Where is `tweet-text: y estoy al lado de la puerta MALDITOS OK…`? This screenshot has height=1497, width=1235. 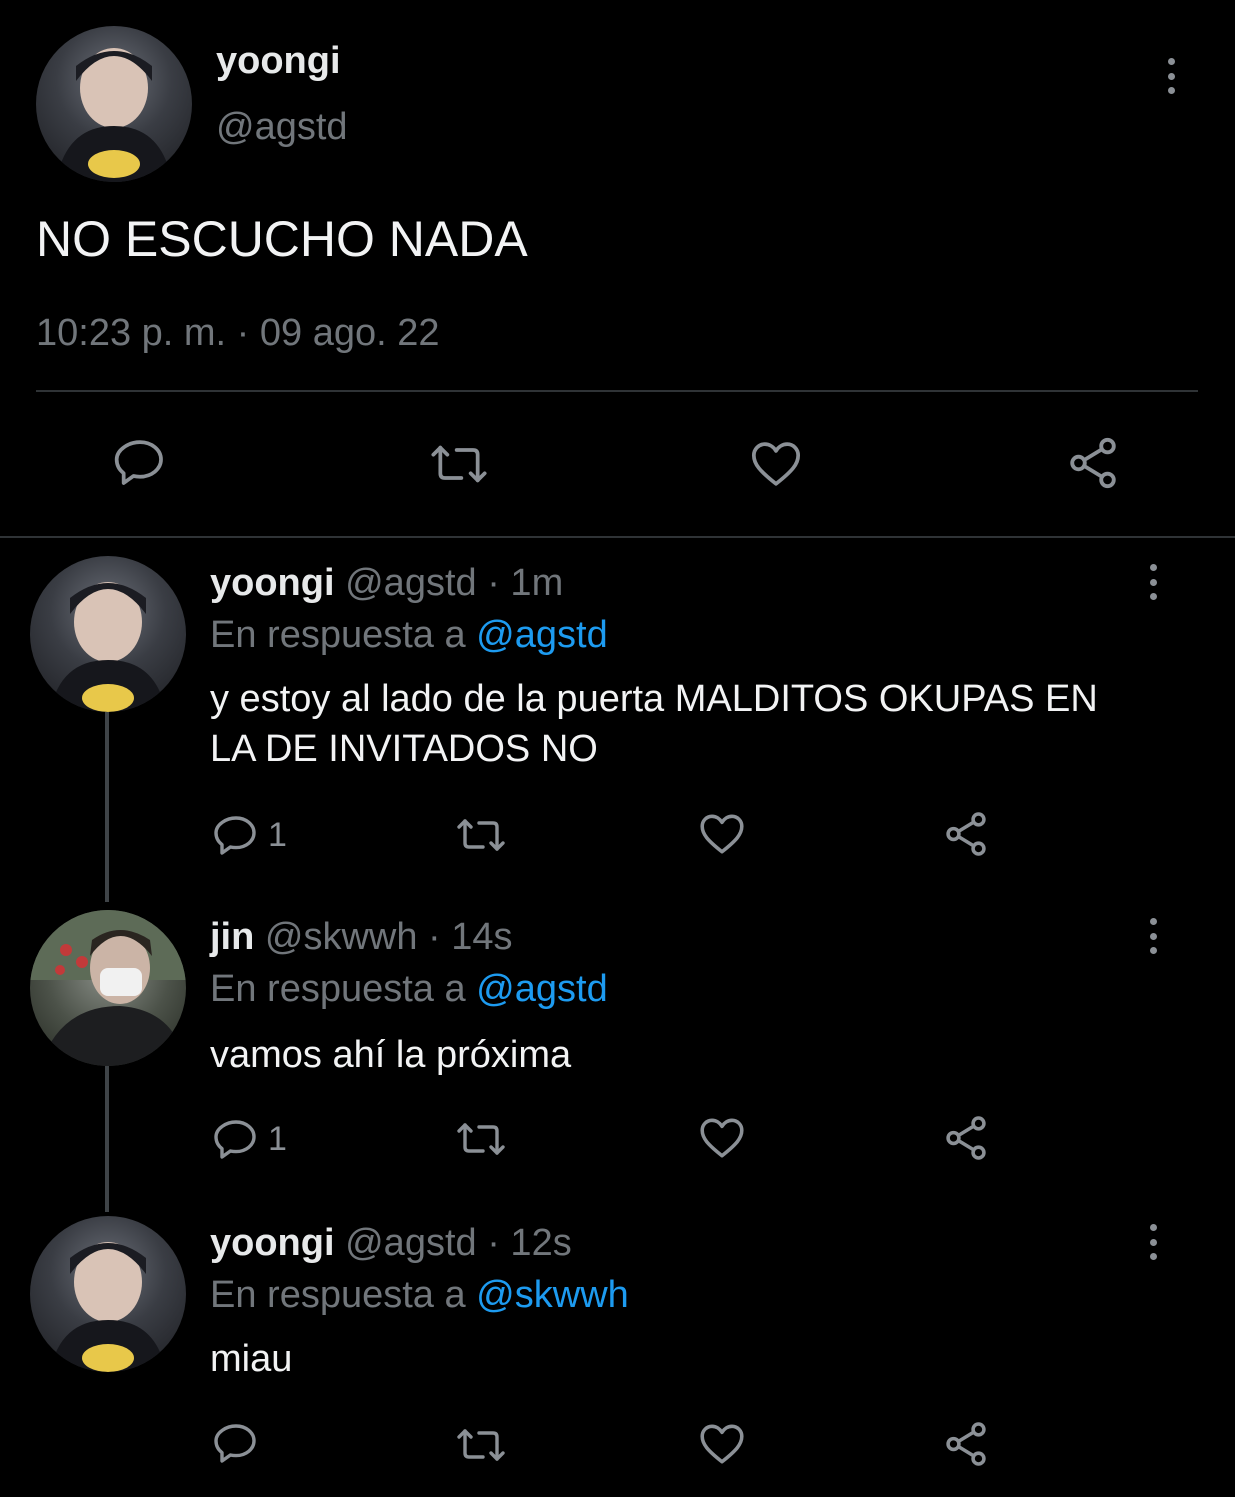
tweet-text: y estoy al lado de la puerta MALDITOS OK… is located at coordinates (654, 699).